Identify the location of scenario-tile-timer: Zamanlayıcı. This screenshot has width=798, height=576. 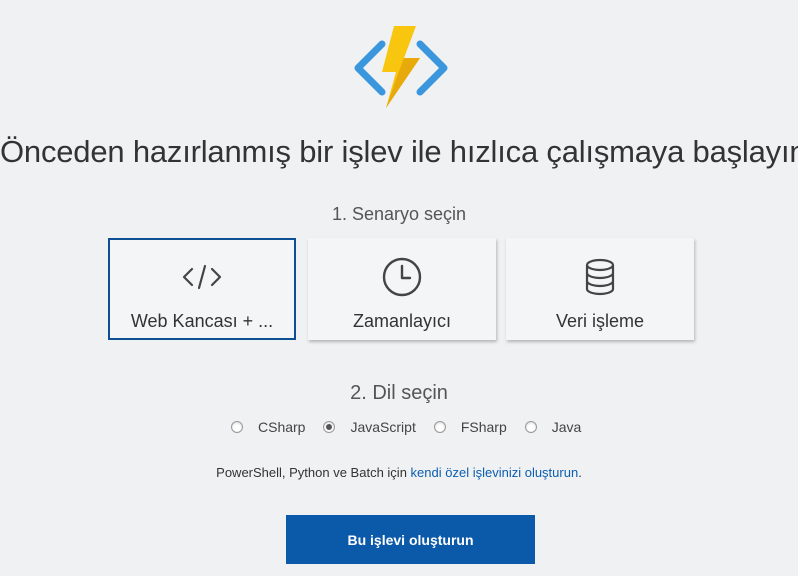
(402, 289).